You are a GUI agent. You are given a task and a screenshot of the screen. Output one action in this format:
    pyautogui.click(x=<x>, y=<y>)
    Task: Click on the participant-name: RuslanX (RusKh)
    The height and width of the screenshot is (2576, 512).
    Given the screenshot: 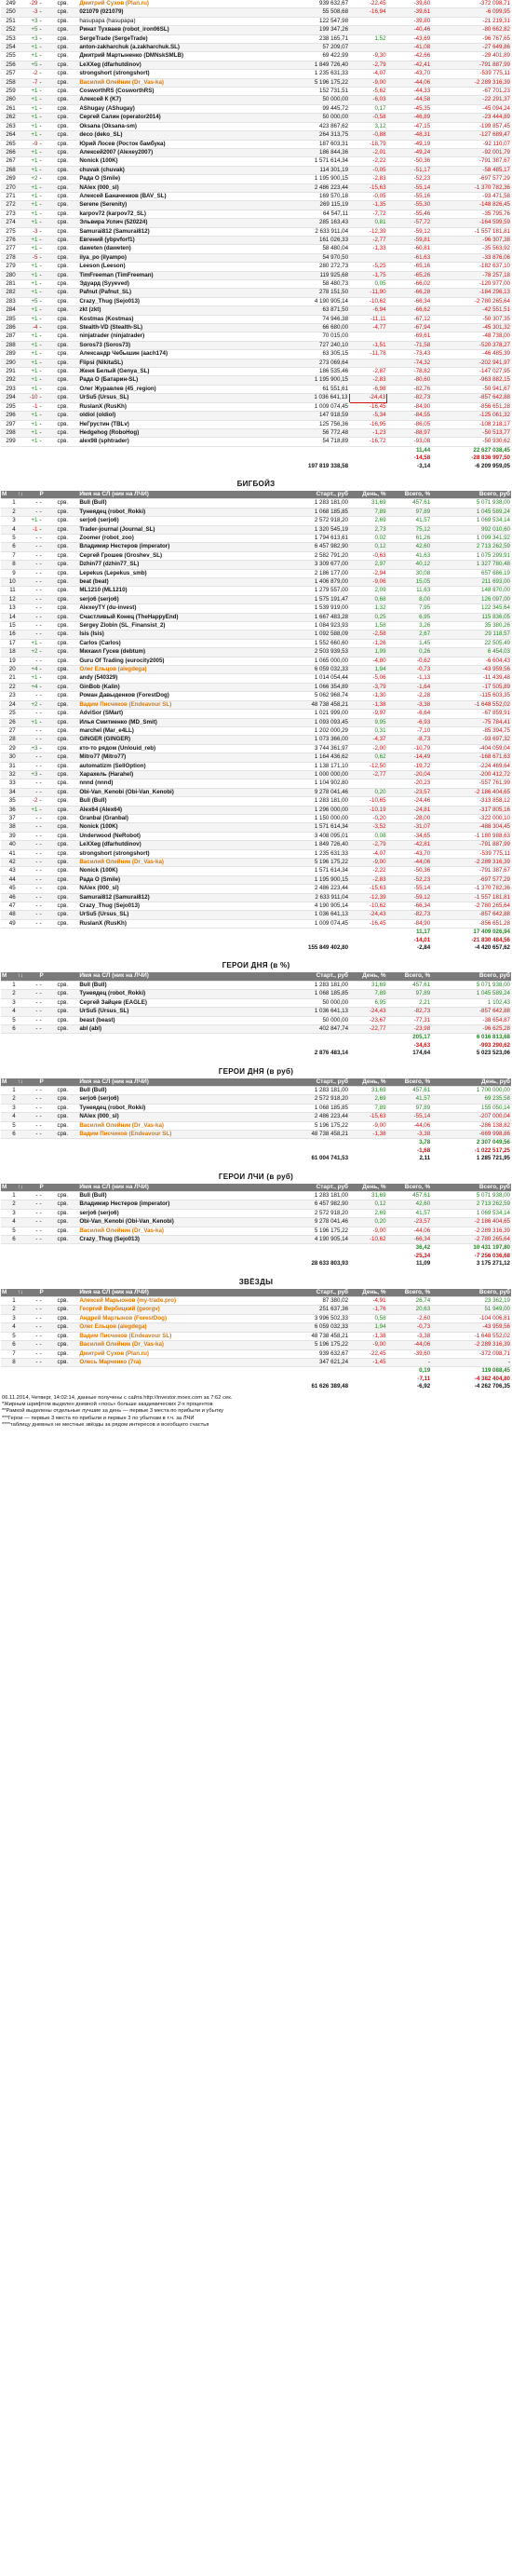 What is the action you would take?
    pyautogui.click(x=181, y=924)
    